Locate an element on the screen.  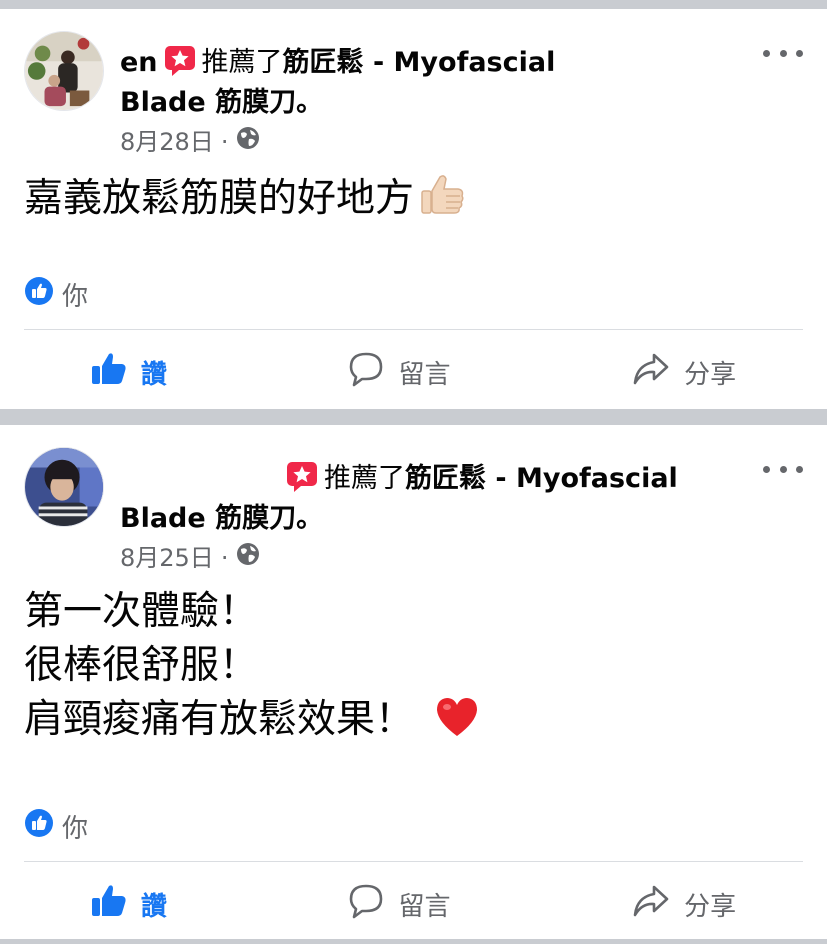
post-meta: 8月25日 · is located at coordinates (190, 557).